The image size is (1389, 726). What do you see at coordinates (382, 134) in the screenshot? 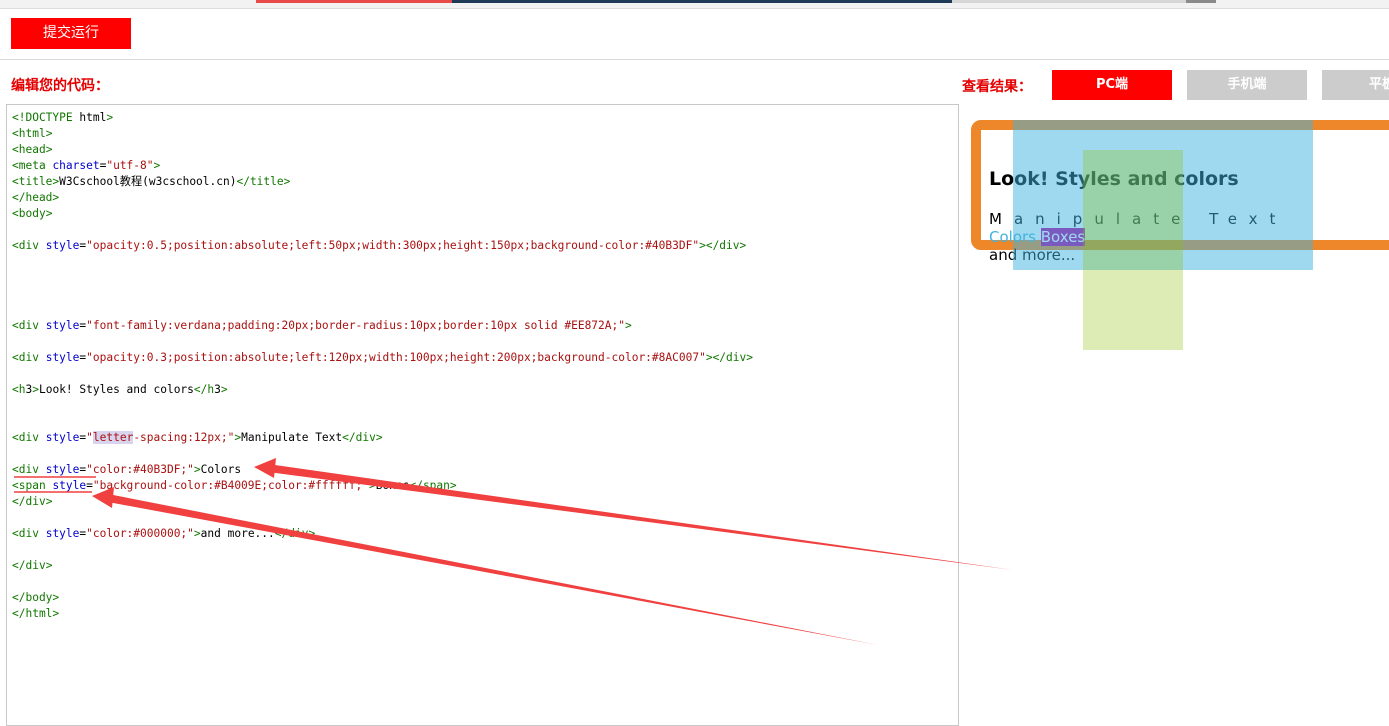
I see `code-line: <html>` at bounding box center [382, 134].